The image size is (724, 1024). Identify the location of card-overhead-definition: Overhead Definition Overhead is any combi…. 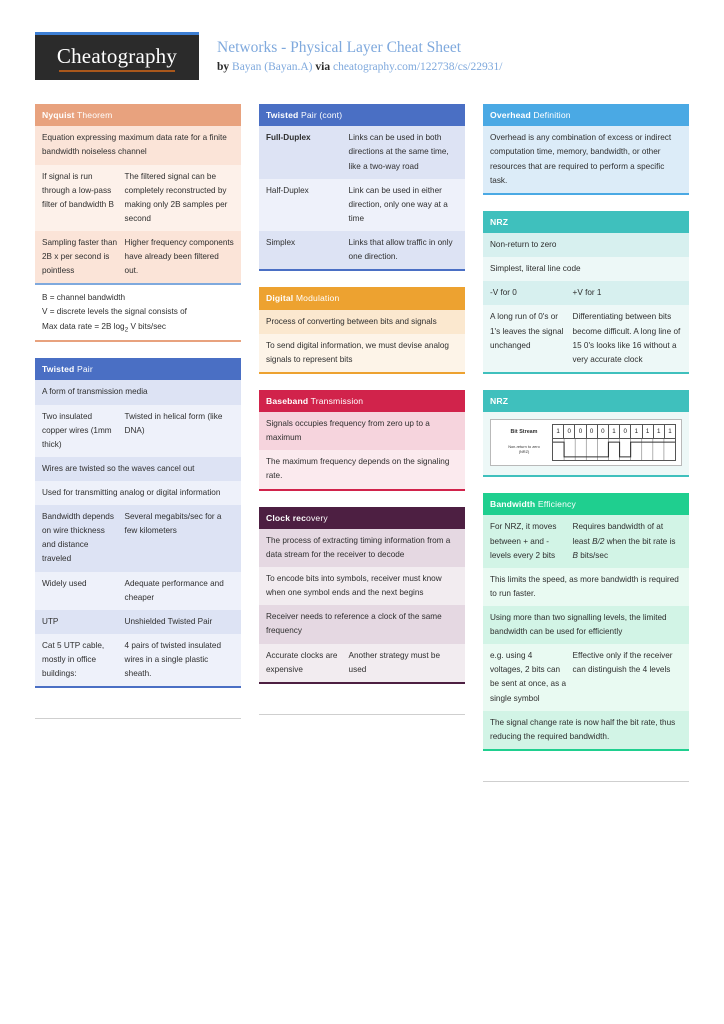
(586, 149).